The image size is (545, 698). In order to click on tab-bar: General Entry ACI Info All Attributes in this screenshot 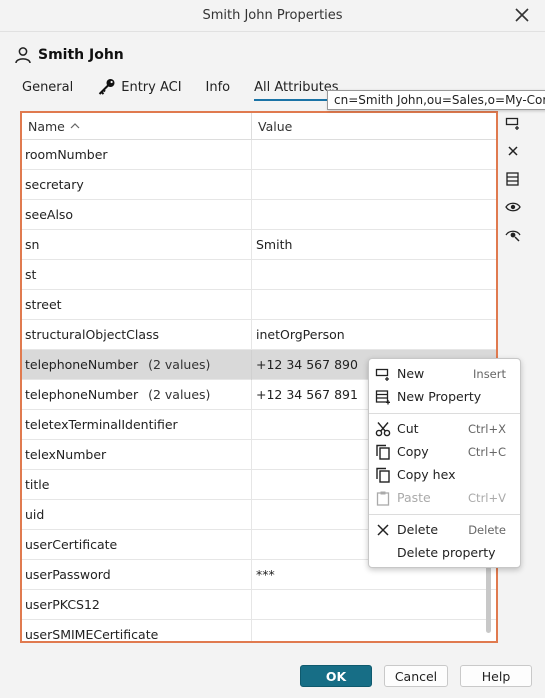, I will do `click(192, 87)`.